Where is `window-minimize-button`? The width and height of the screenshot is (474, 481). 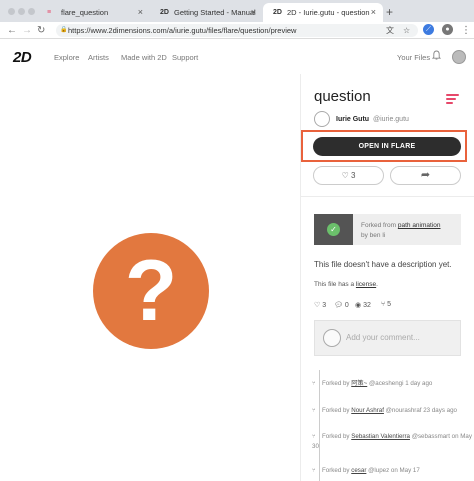
window-minimize-button is located at coordinates (21, 11).